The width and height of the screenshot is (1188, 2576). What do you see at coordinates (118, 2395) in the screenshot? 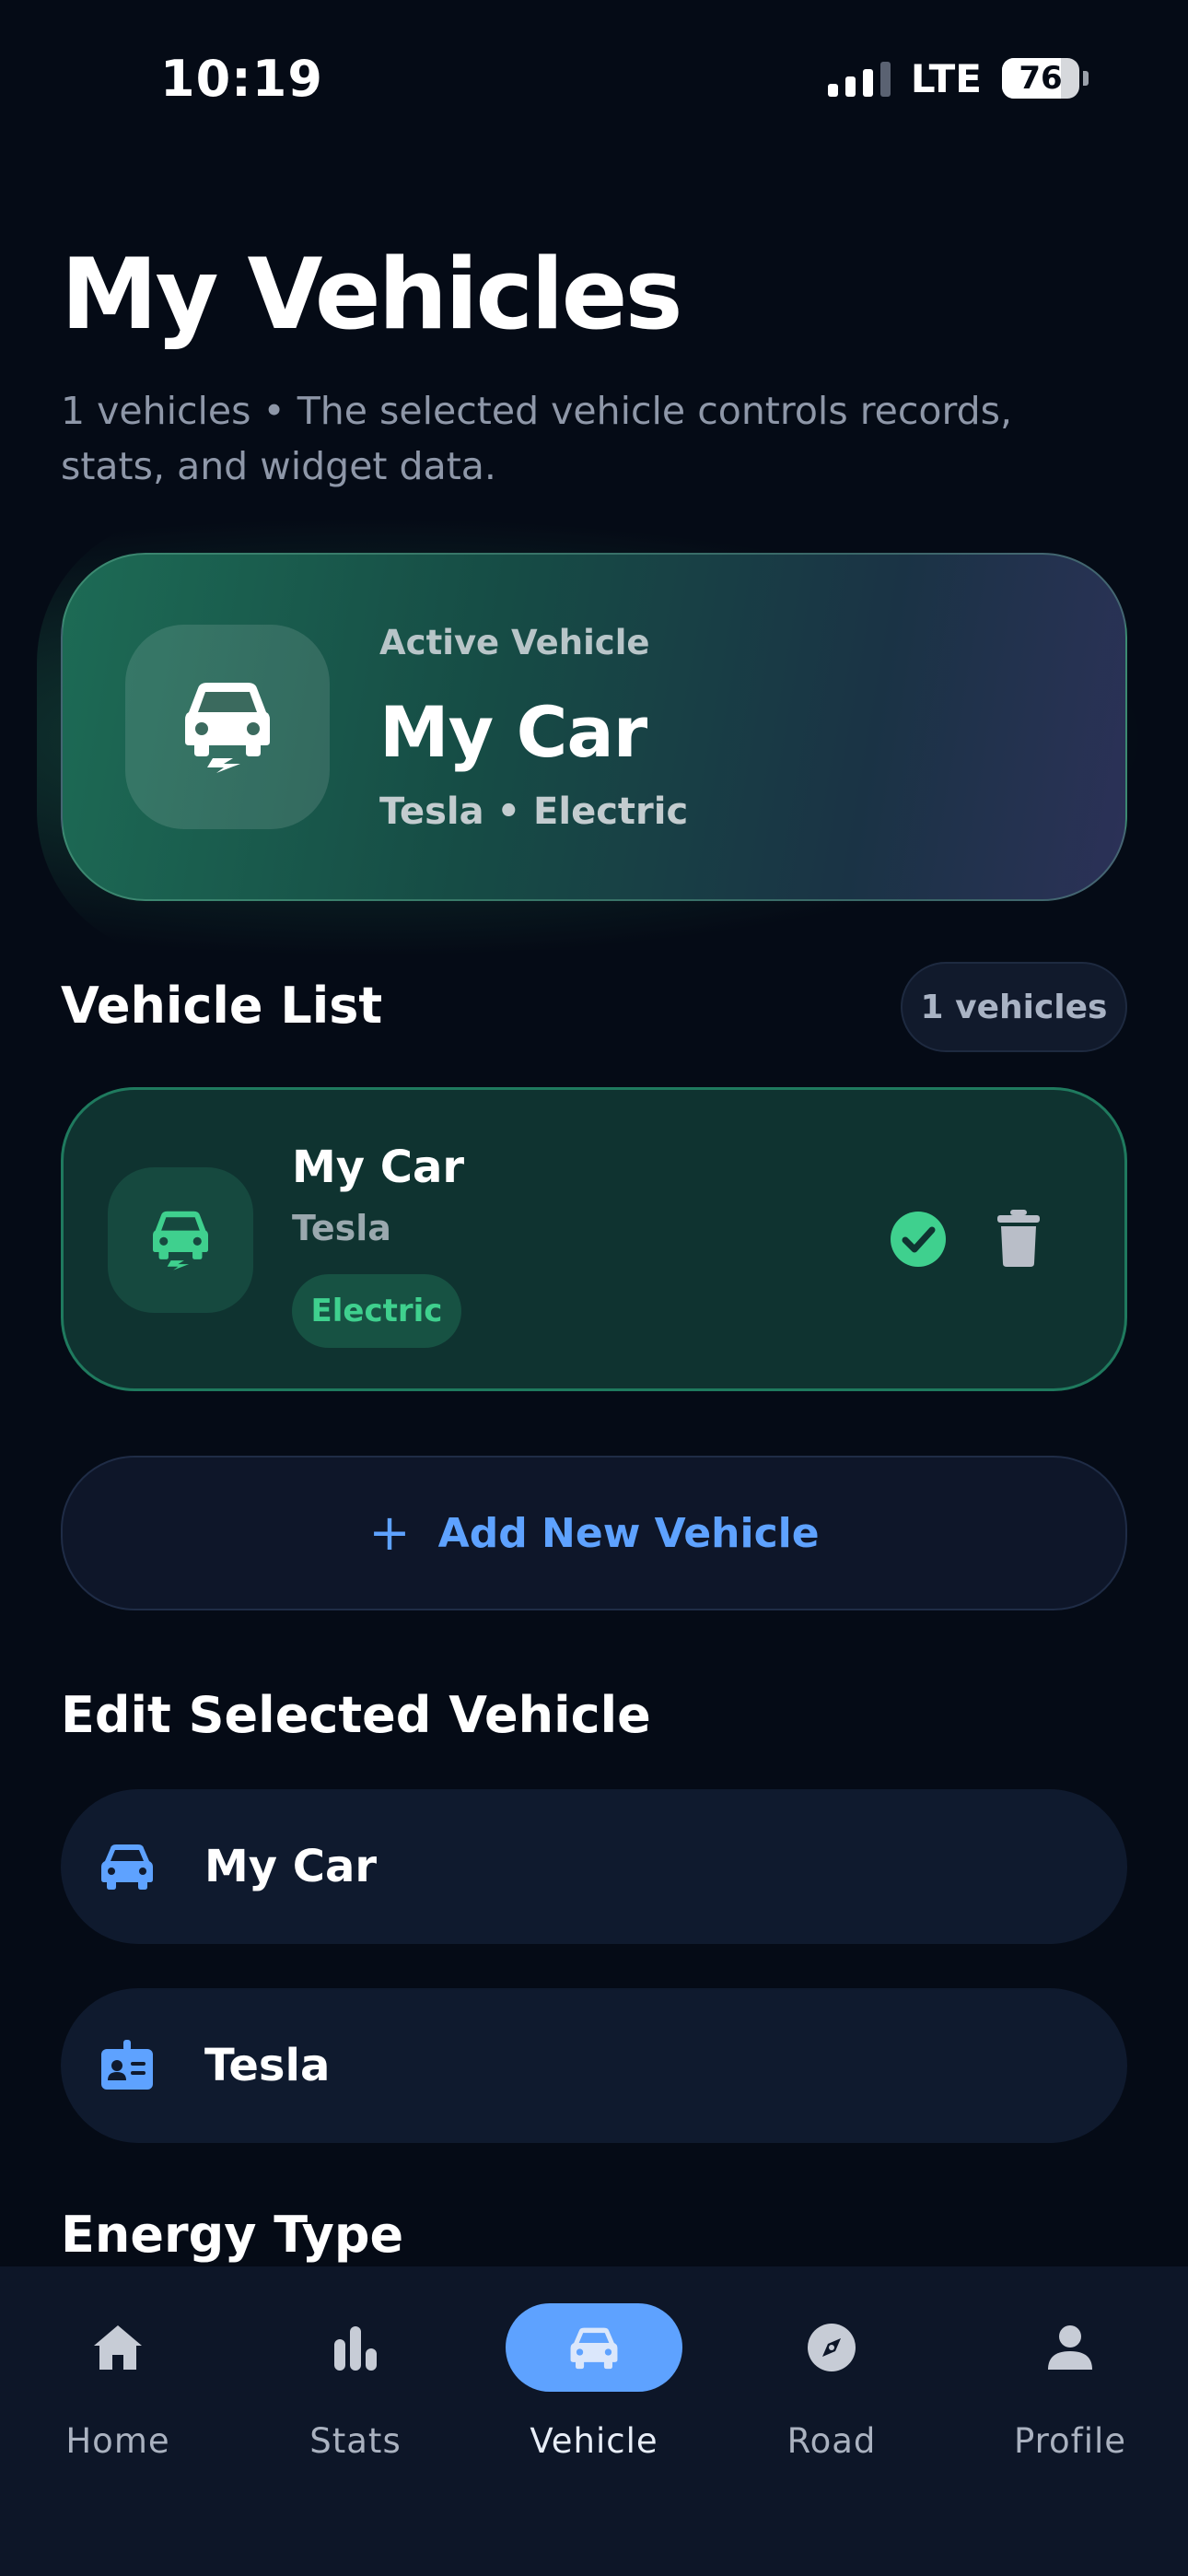
I see `tab-home: Home` at bounding box center [118, 2395].